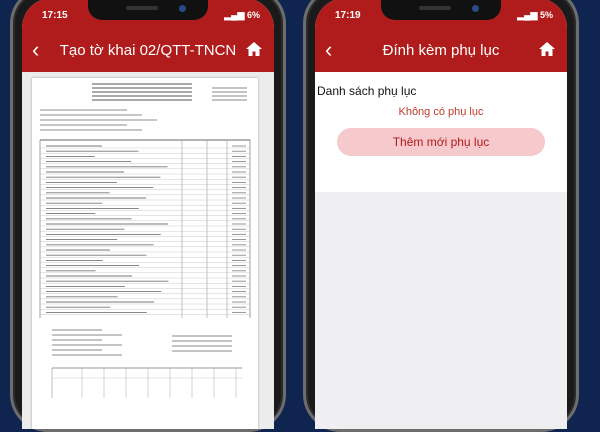  What do you see at coordinates (367, 91) in the screenshot?
I see `section-title: Danh sách phụ lục` at bounding box center [367, 91].